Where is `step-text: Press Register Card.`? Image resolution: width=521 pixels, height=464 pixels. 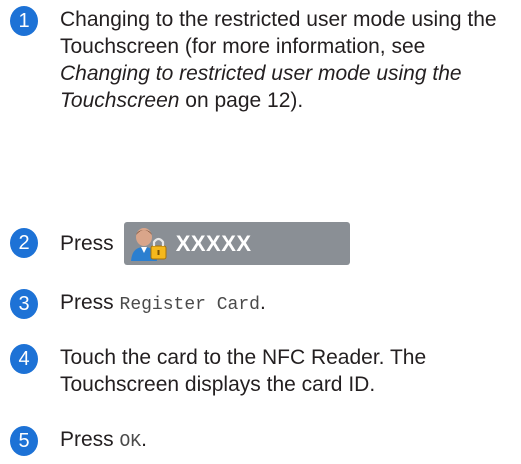 step-text: Press Register Card. is located at coordinates (287, 304).